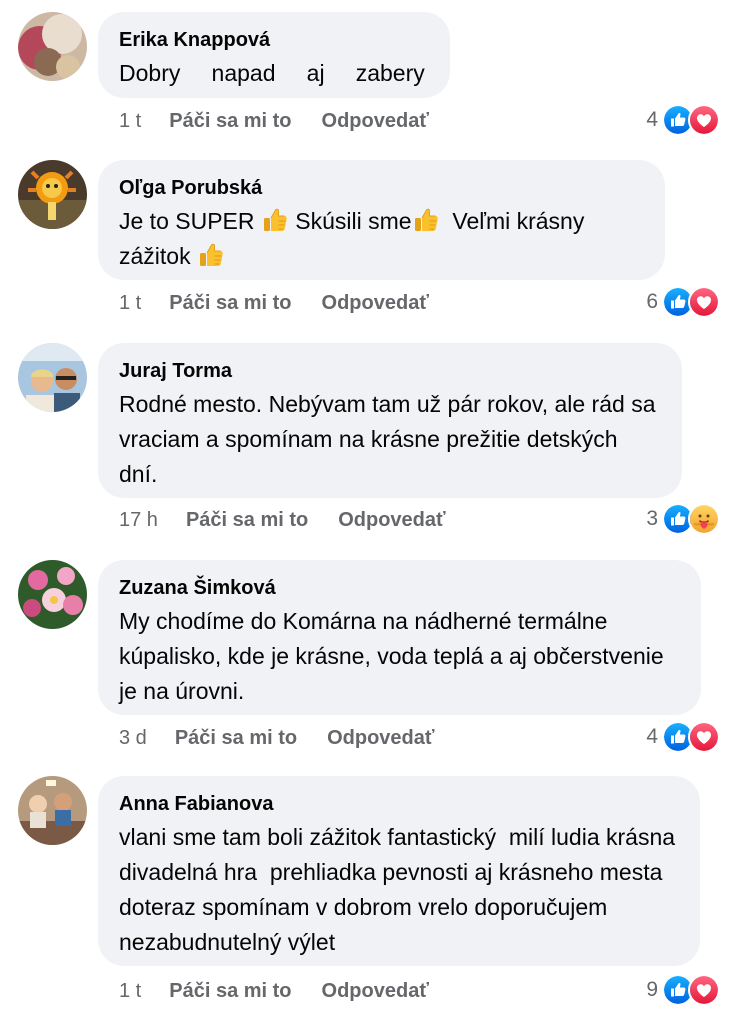 Image resolution: width=740 pixels, height=1024 pixels. Describe the element at coordinates (133, 738) in the screenshot. I see `comment-time: 3 d` at that location.